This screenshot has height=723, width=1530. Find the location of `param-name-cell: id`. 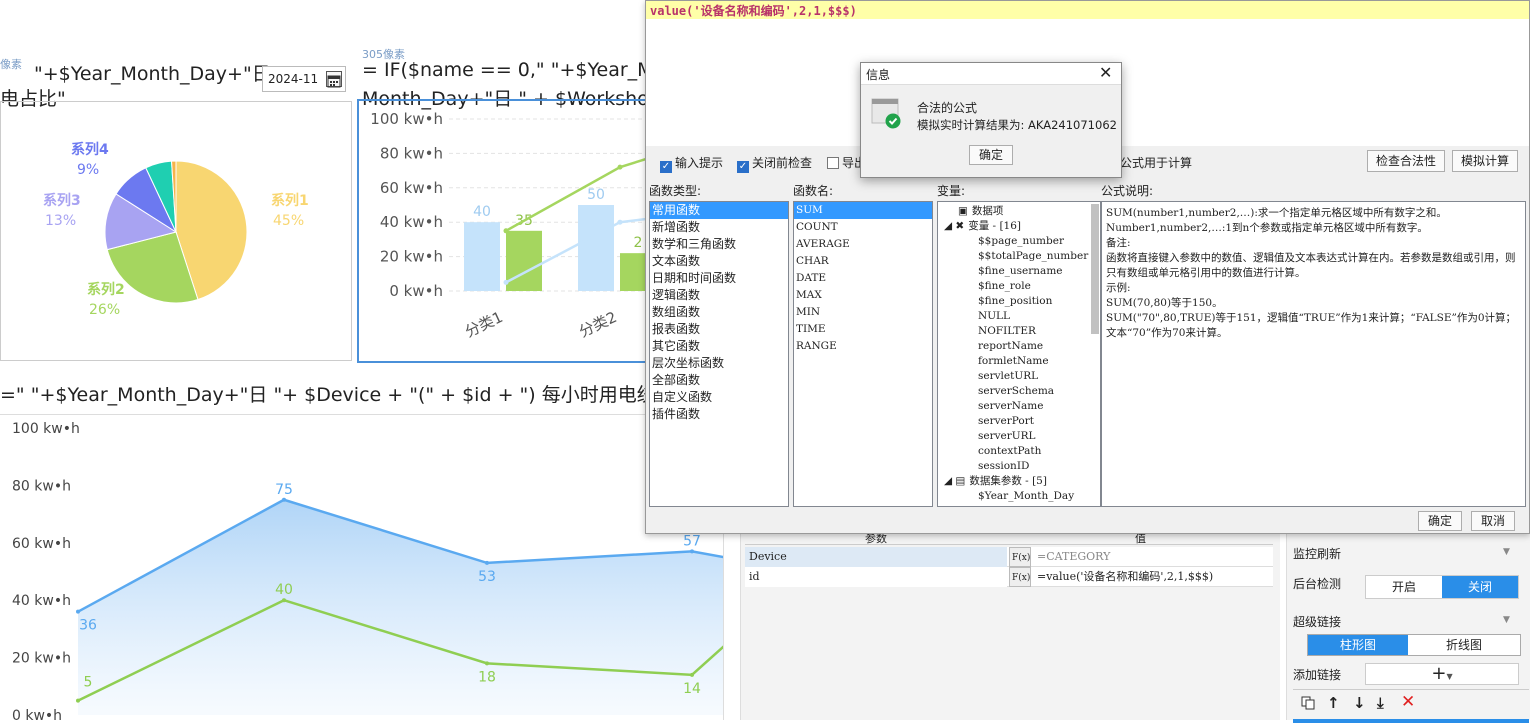

param-name-cell: id is located at coordinates (876, 577).